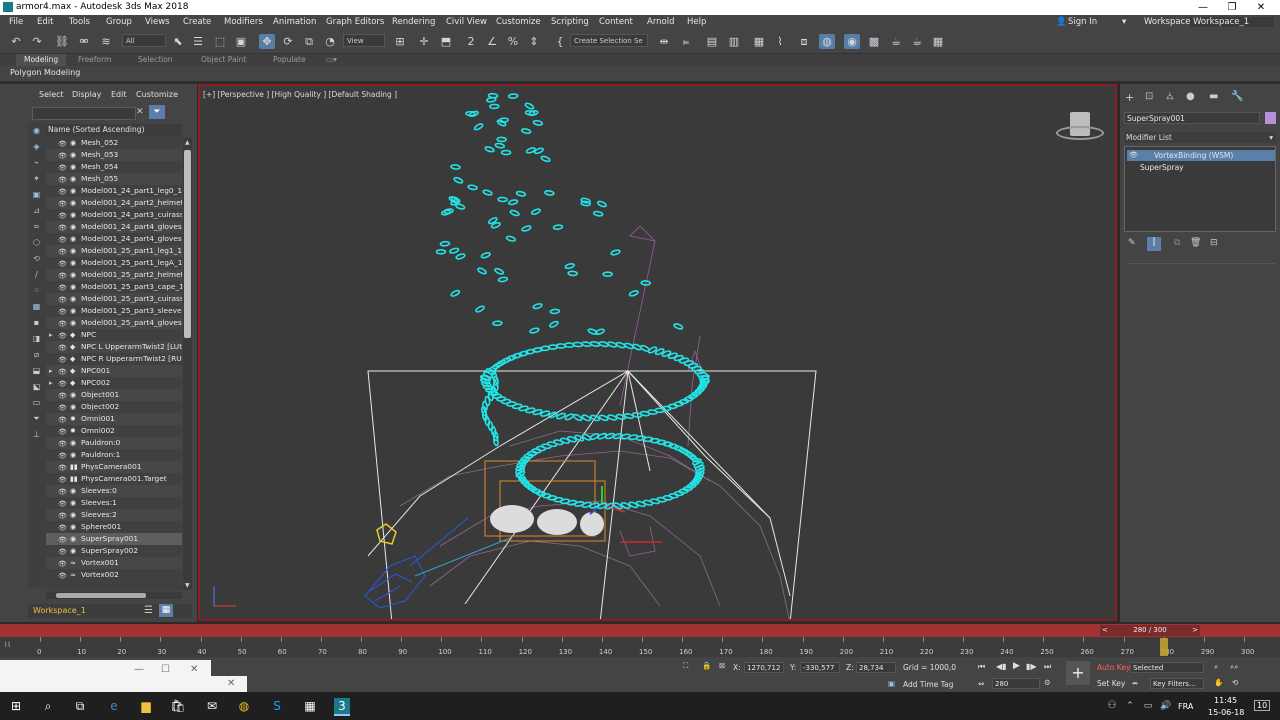 The width and height of the screenshot is (1280, 720). What do you see at coordinates (1262, 705) in the screenshot?
I see `notifications-badge: 10` at bounding box center [1262, 705].